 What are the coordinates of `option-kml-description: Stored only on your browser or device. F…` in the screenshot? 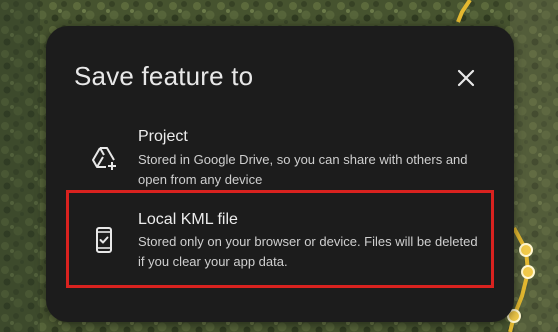 It's located at (308, 251).